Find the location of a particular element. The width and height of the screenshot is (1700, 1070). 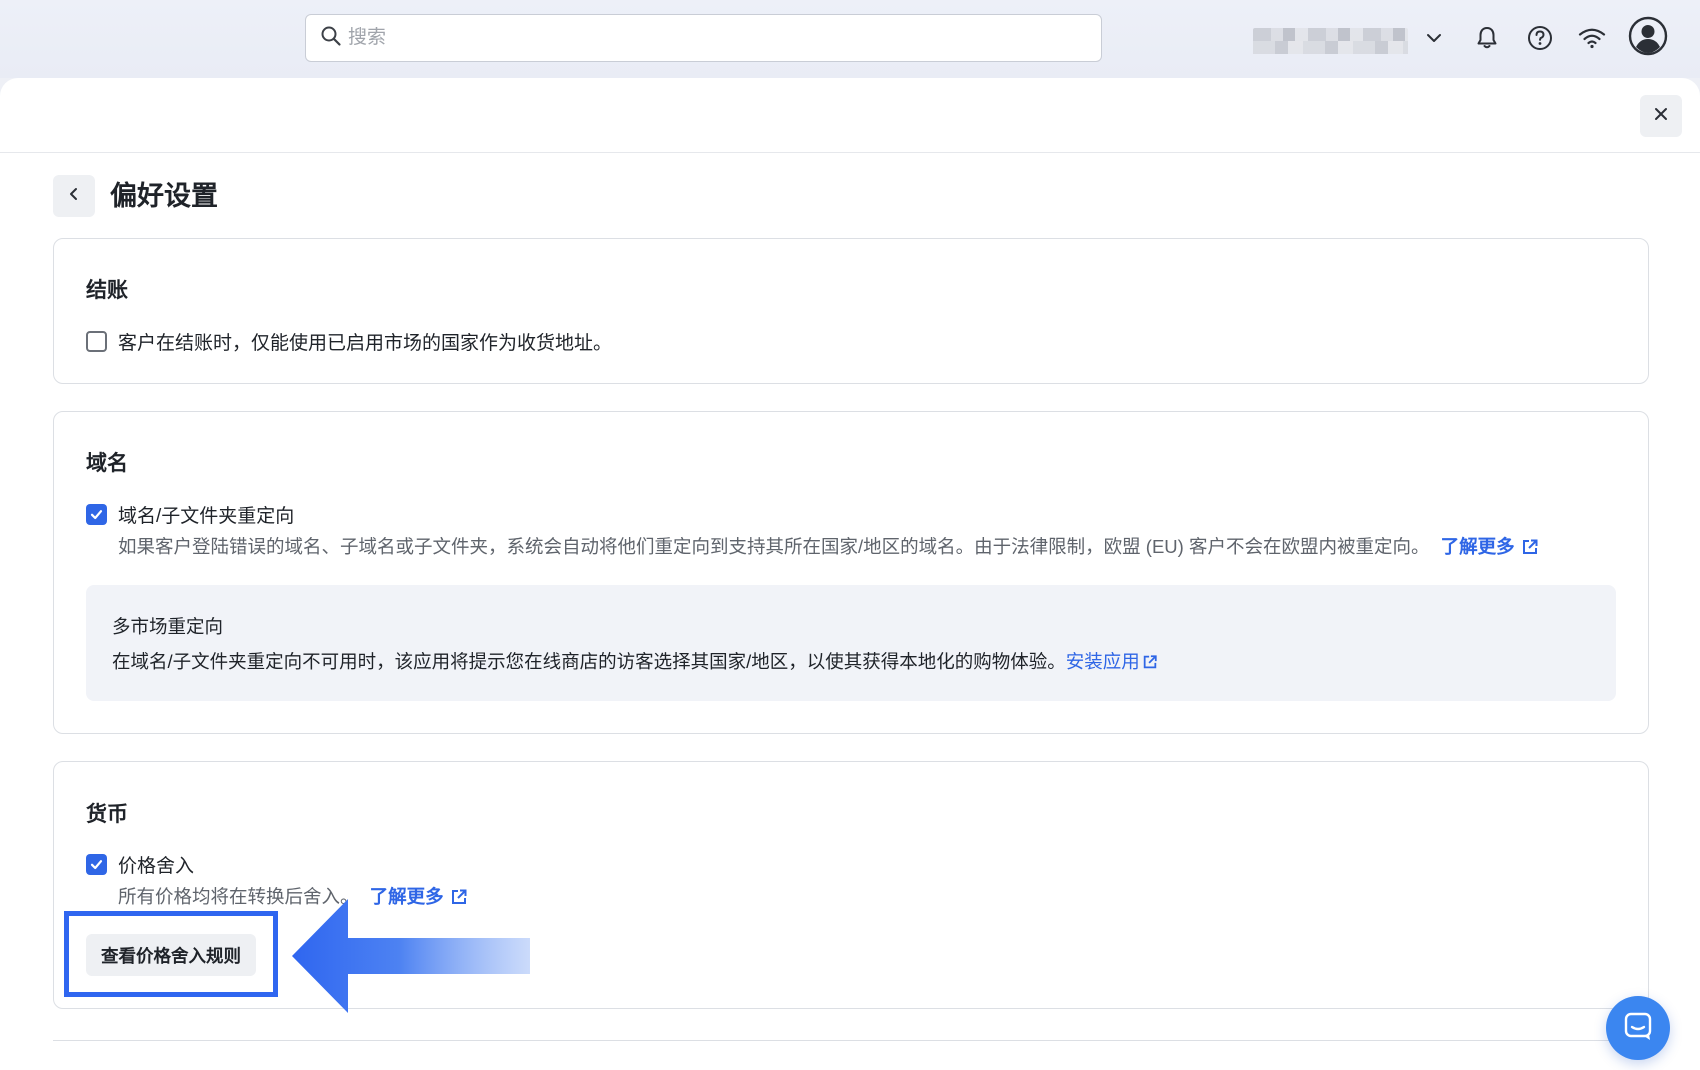

price-rounding-label: 价格舍入 is located at coordinates (156, 866).